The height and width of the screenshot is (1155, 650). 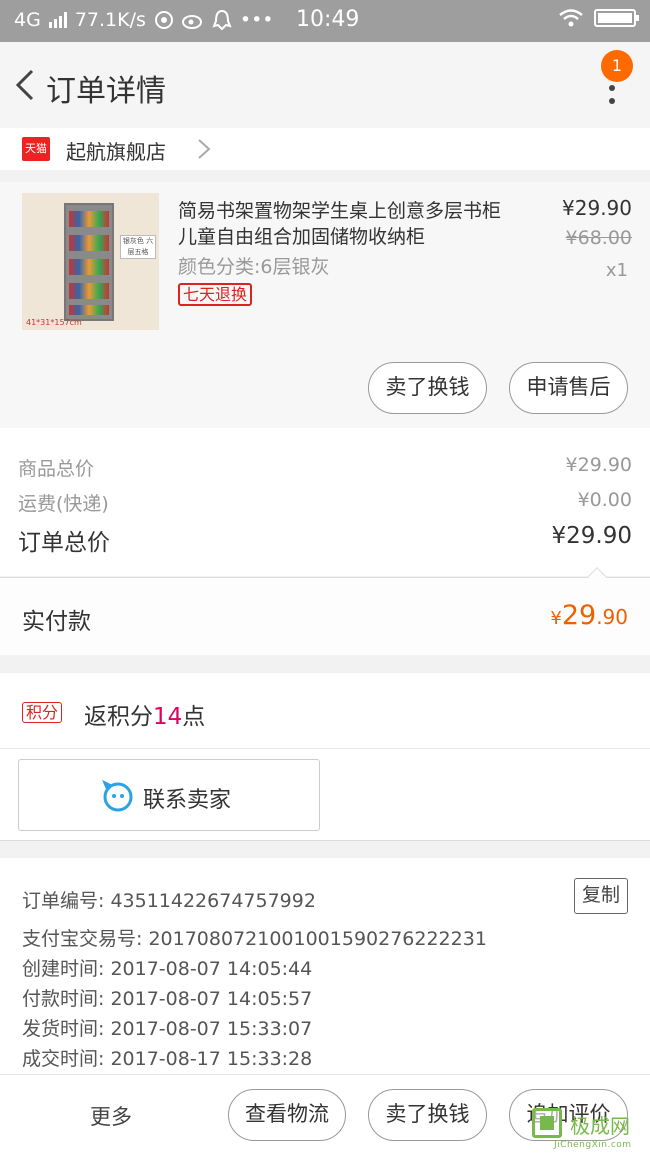 I want to click on watermark-domain: JiChengXin.com, so click(x=593, y=1145).